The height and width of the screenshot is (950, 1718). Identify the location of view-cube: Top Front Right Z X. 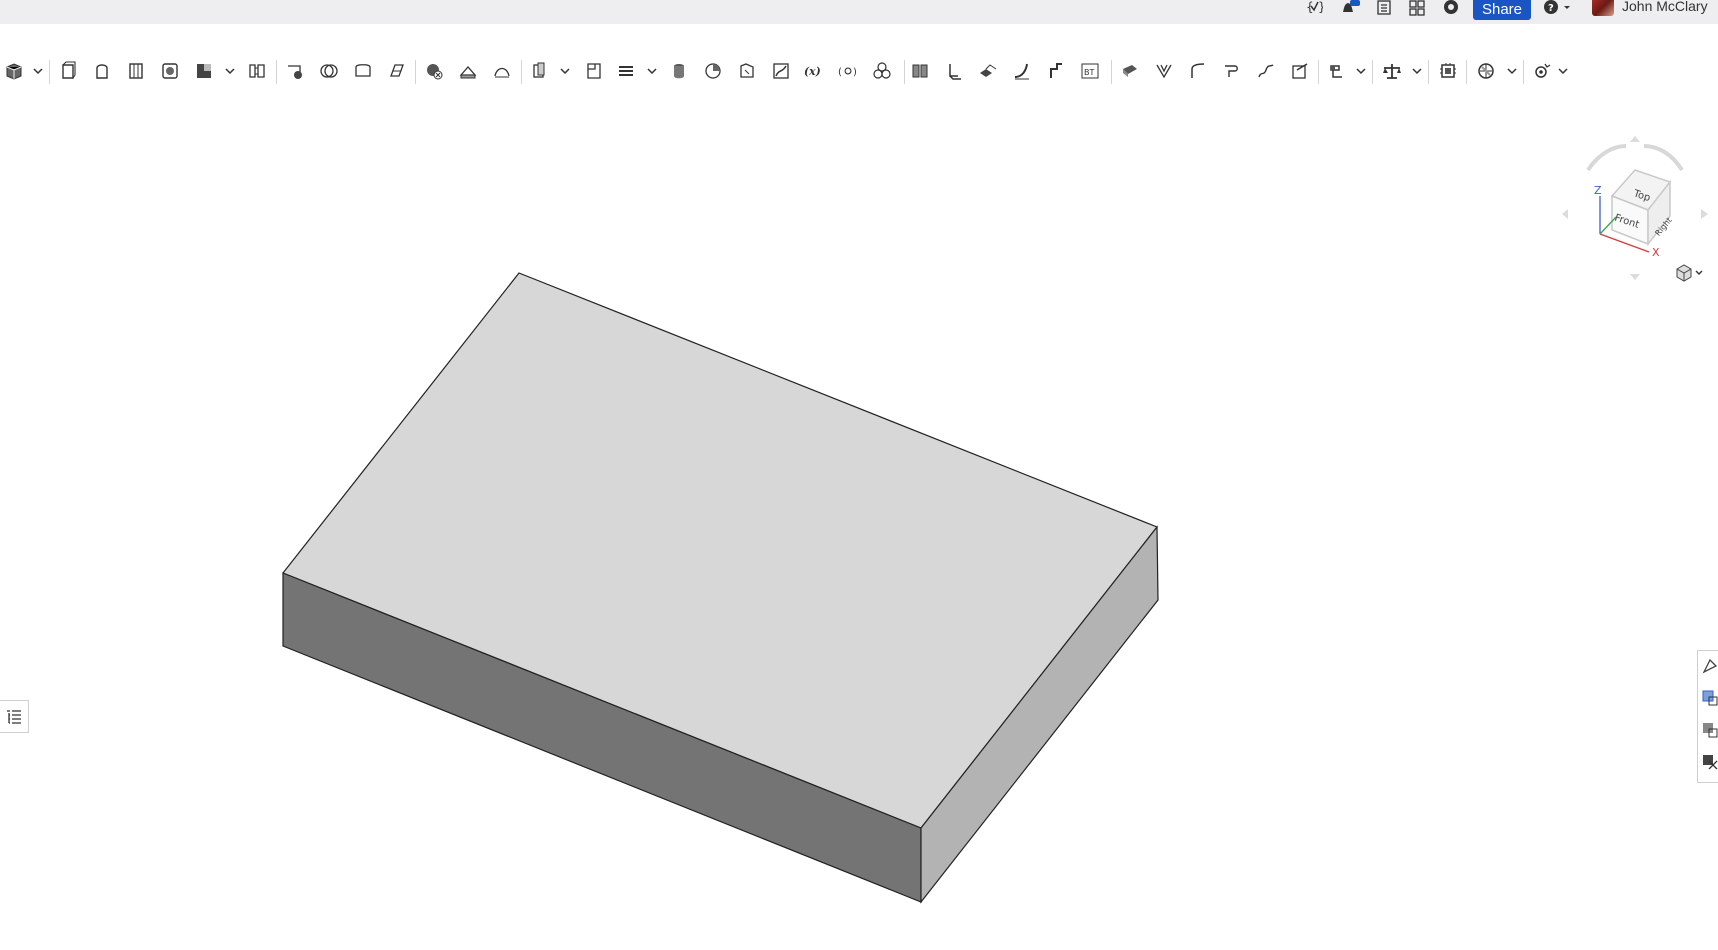
(1635, 212).